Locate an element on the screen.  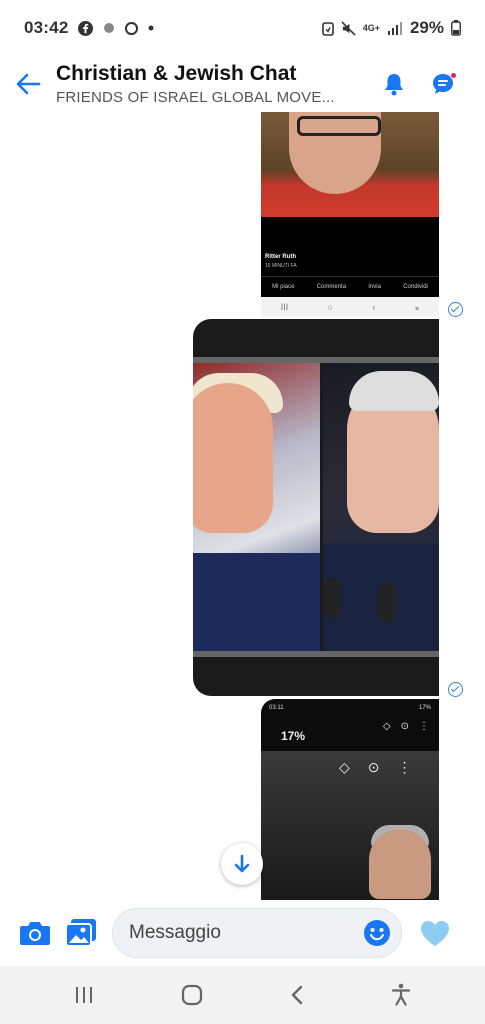
status-time: 03:42 is located at coordinates (46, 27).